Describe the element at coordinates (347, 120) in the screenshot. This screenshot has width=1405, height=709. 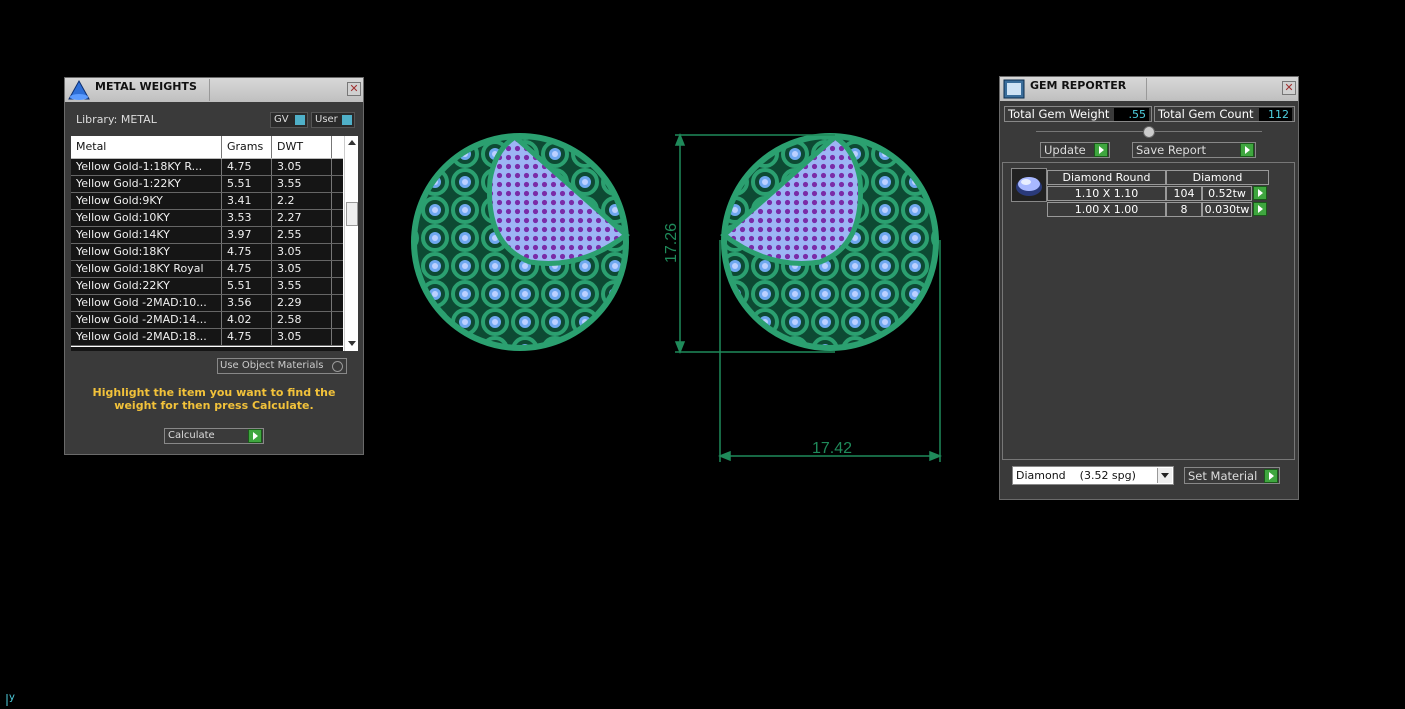
I see `user-toggle-indicator` at that location.